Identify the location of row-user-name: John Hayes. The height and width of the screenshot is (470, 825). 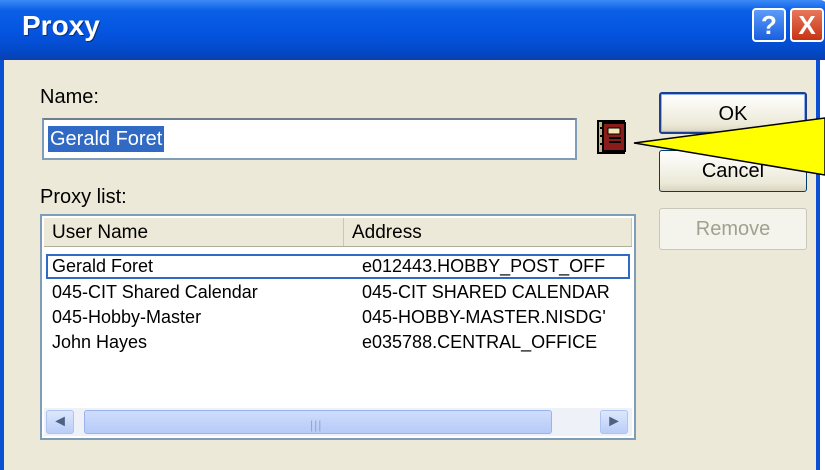
(100, 342).